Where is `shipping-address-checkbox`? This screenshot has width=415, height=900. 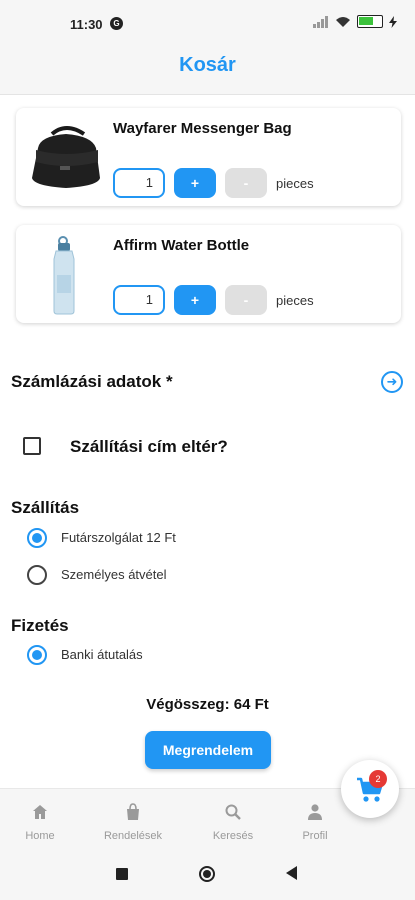 shipping-address-checkbox is located at coordinates (32, 446).